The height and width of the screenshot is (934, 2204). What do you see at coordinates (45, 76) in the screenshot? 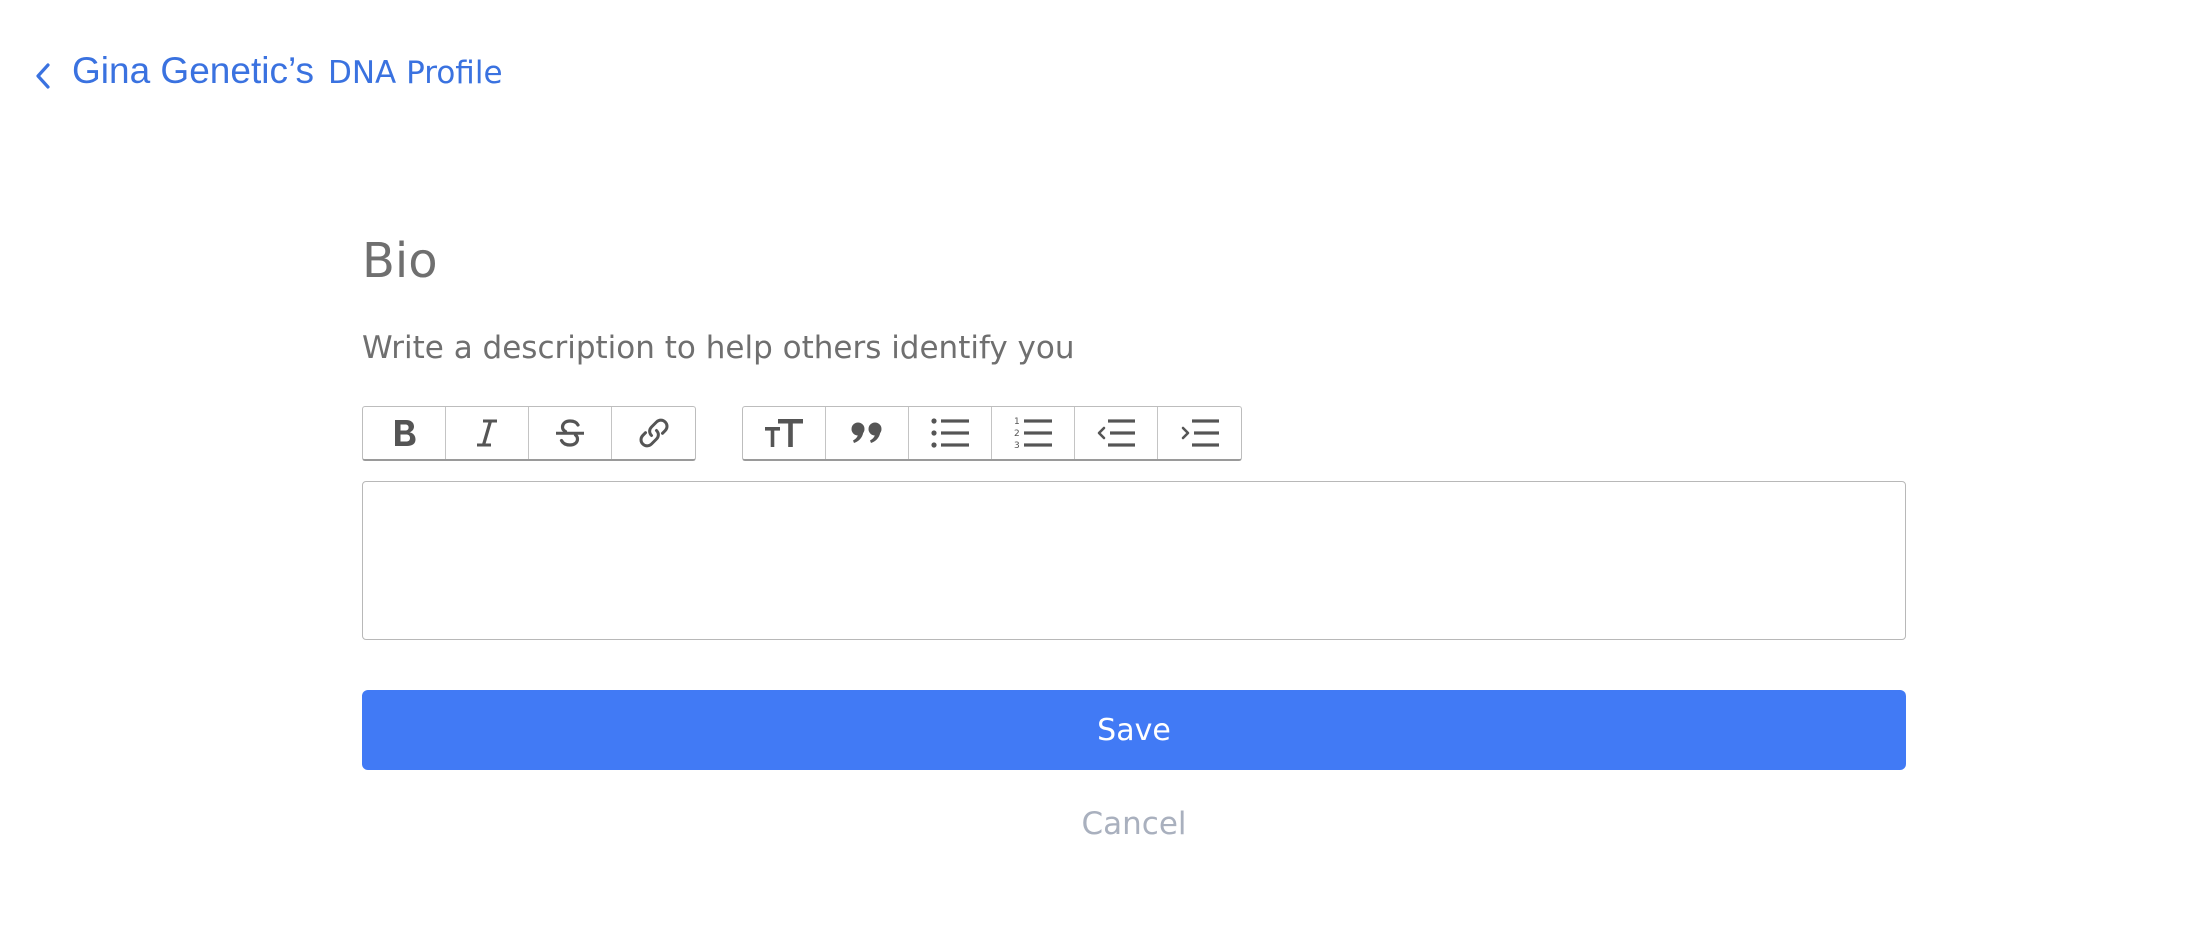
I see `chevron-left-icon` at bounding box center [45, 76].